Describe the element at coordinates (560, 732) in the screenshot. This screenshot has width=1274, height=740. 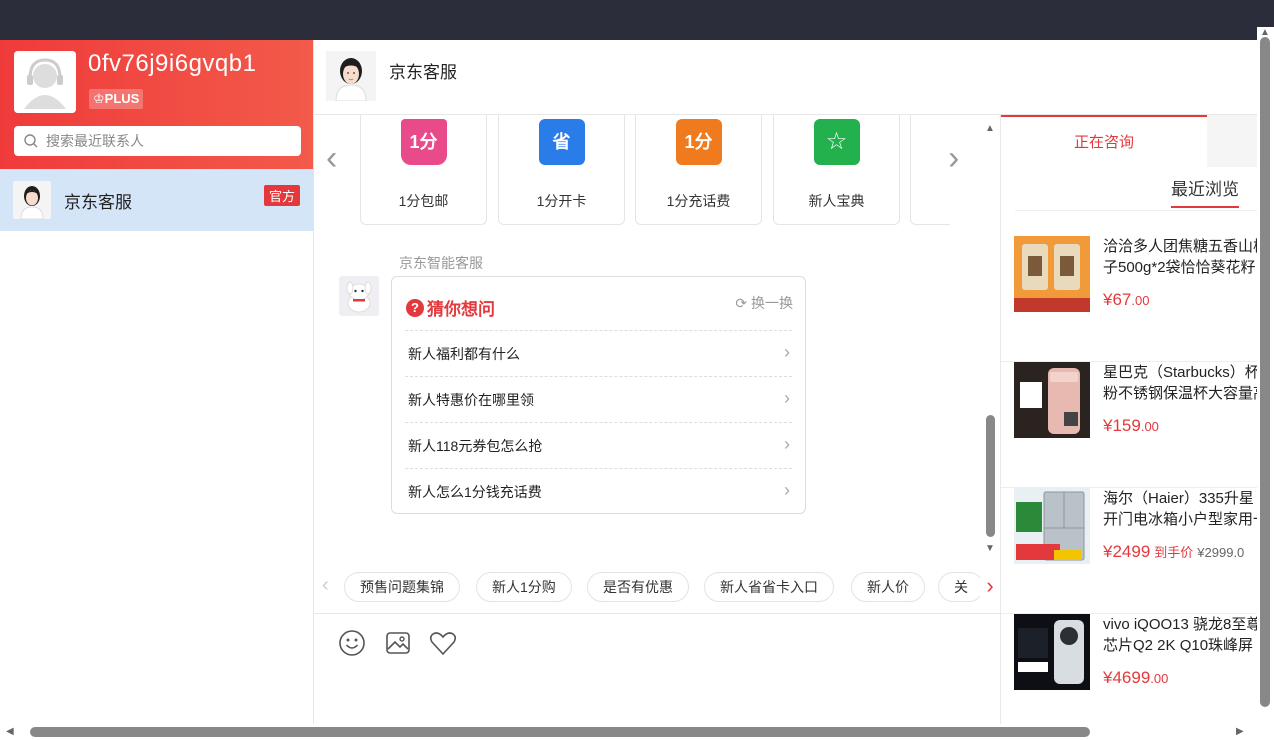
I see `horizontal-scroll-thumb` at that location.